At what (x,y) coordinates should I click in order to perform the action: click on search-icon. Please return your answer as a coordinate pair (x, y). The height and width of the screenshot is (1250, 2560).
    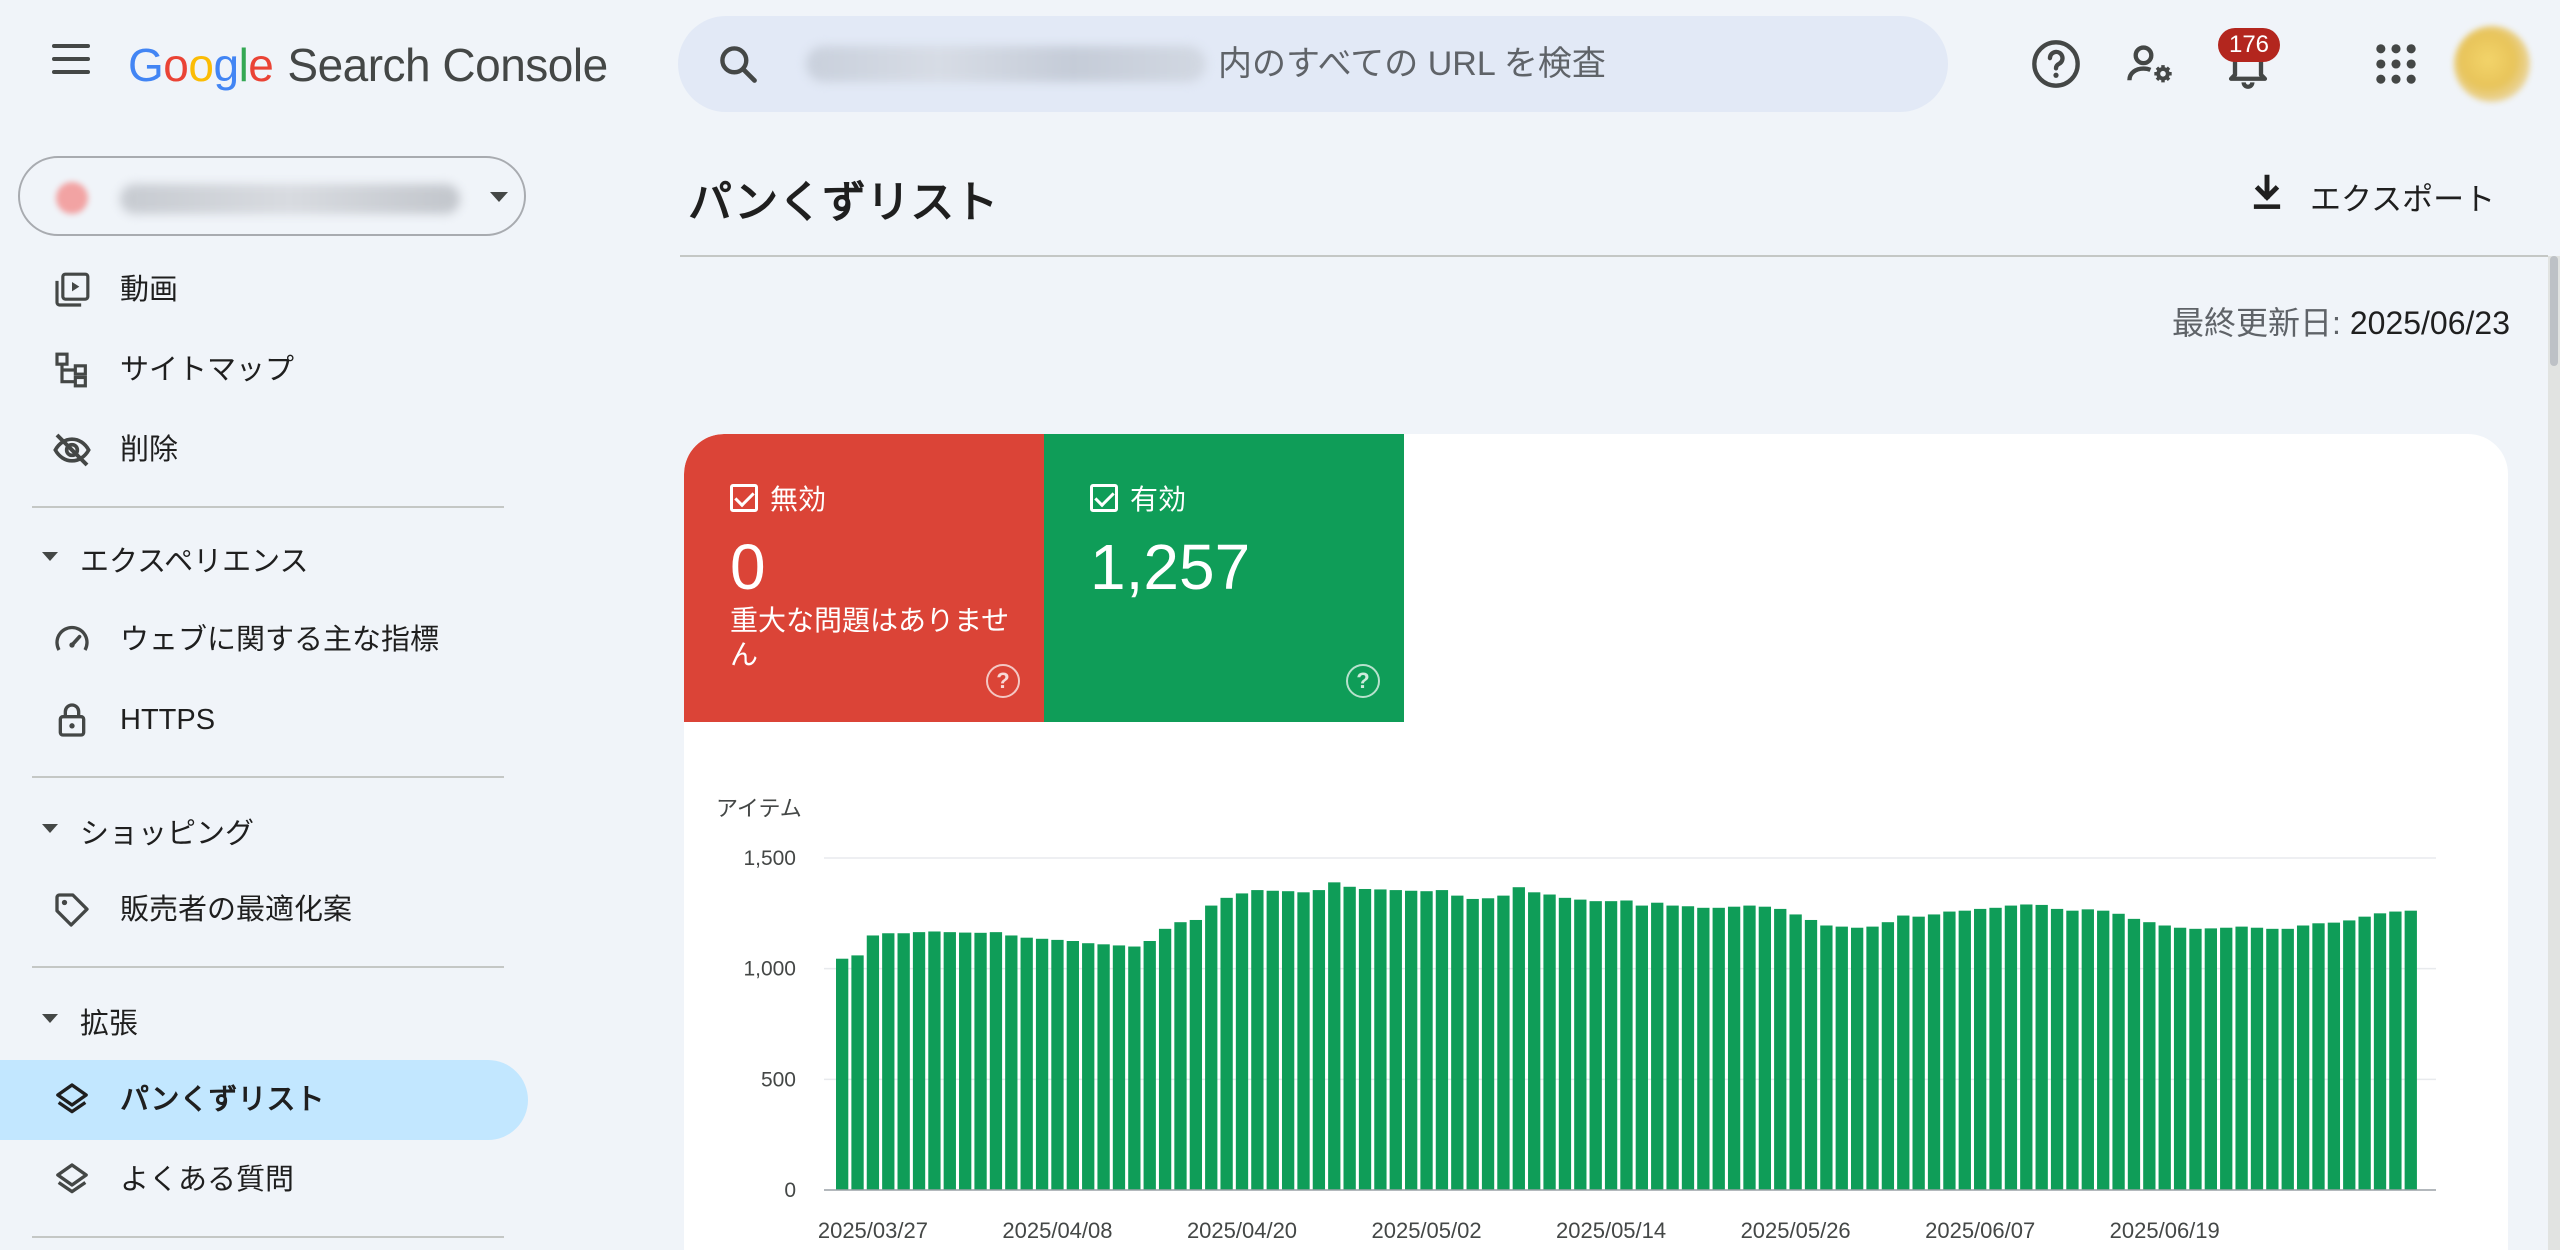
    Looking at the image, I should click on (738, 64).